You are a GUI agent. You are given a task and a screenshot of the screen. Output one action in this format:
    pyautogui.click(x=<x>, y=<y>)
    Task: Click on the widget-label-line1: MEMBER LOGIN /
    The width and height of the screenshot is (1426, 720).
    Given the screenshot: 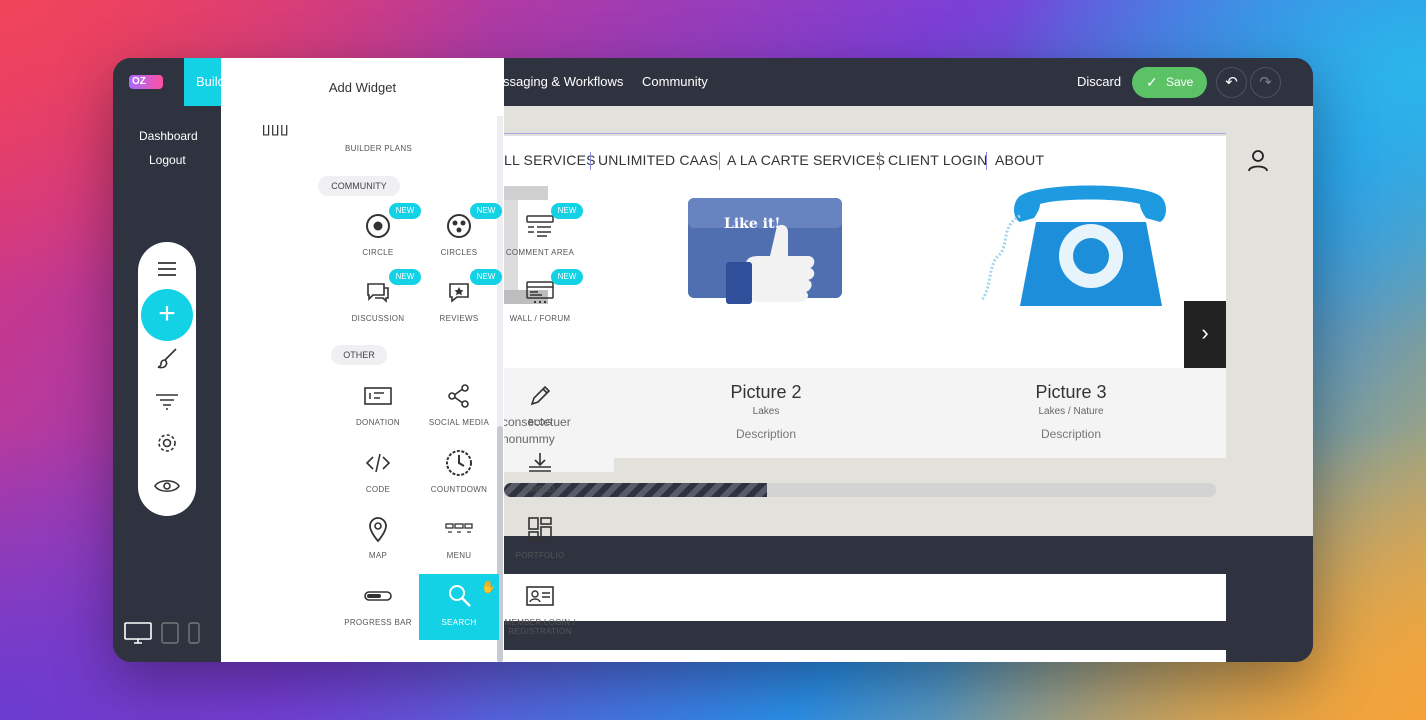 What is the action you would take?
    pyautogui.click(x=540, y=622)
    